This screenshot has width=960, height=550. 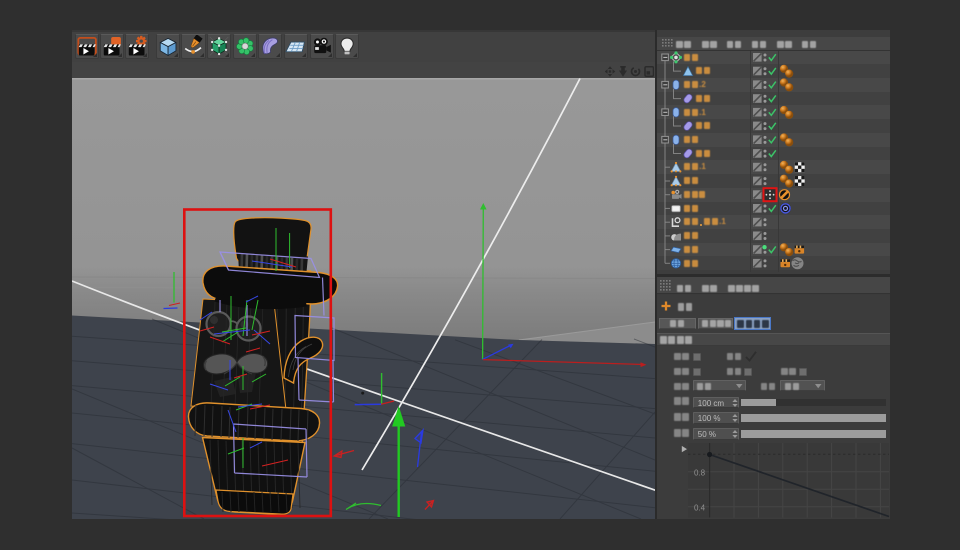 What do you see at coordinates (700, 473) in the screenshot?
I see `svg-text: 0.8` at bounding box center [700, 473].